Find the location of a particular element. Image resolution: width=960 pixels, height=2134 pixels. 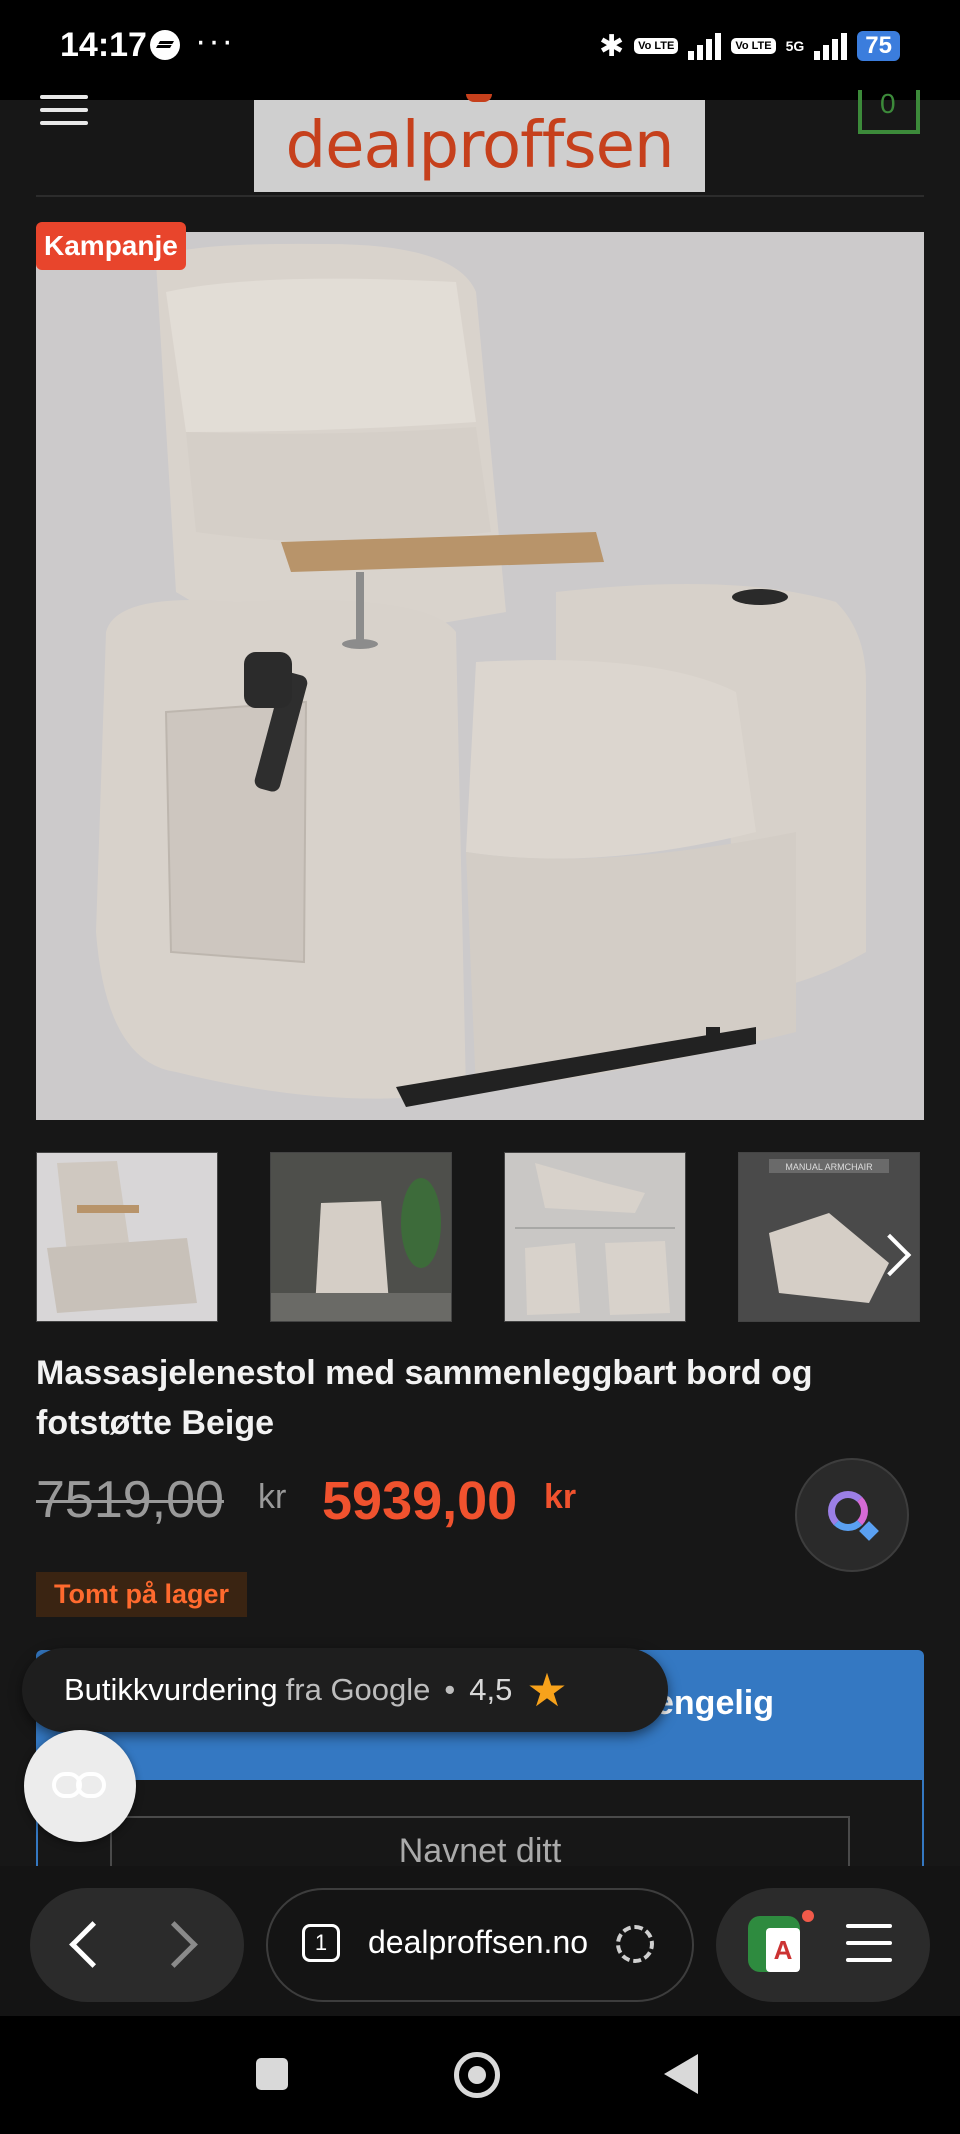

notification-dot is located at coordinates (808, 1916).